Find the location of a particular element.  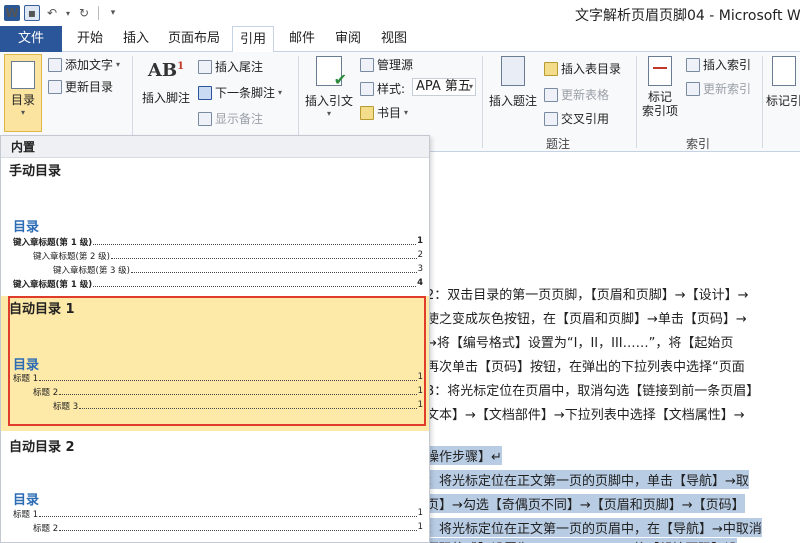

gallery-item-title: 自动目录 2 is located at coordinates (42, 447).